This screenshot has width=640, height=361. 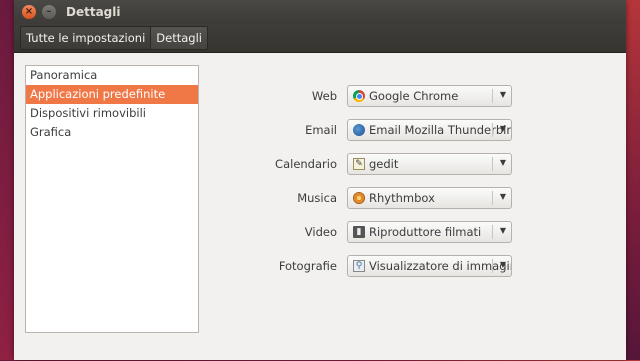 I want to click on form-row-calendar: Calendario ✎ gedit ▼, so click(x=378, y=164).